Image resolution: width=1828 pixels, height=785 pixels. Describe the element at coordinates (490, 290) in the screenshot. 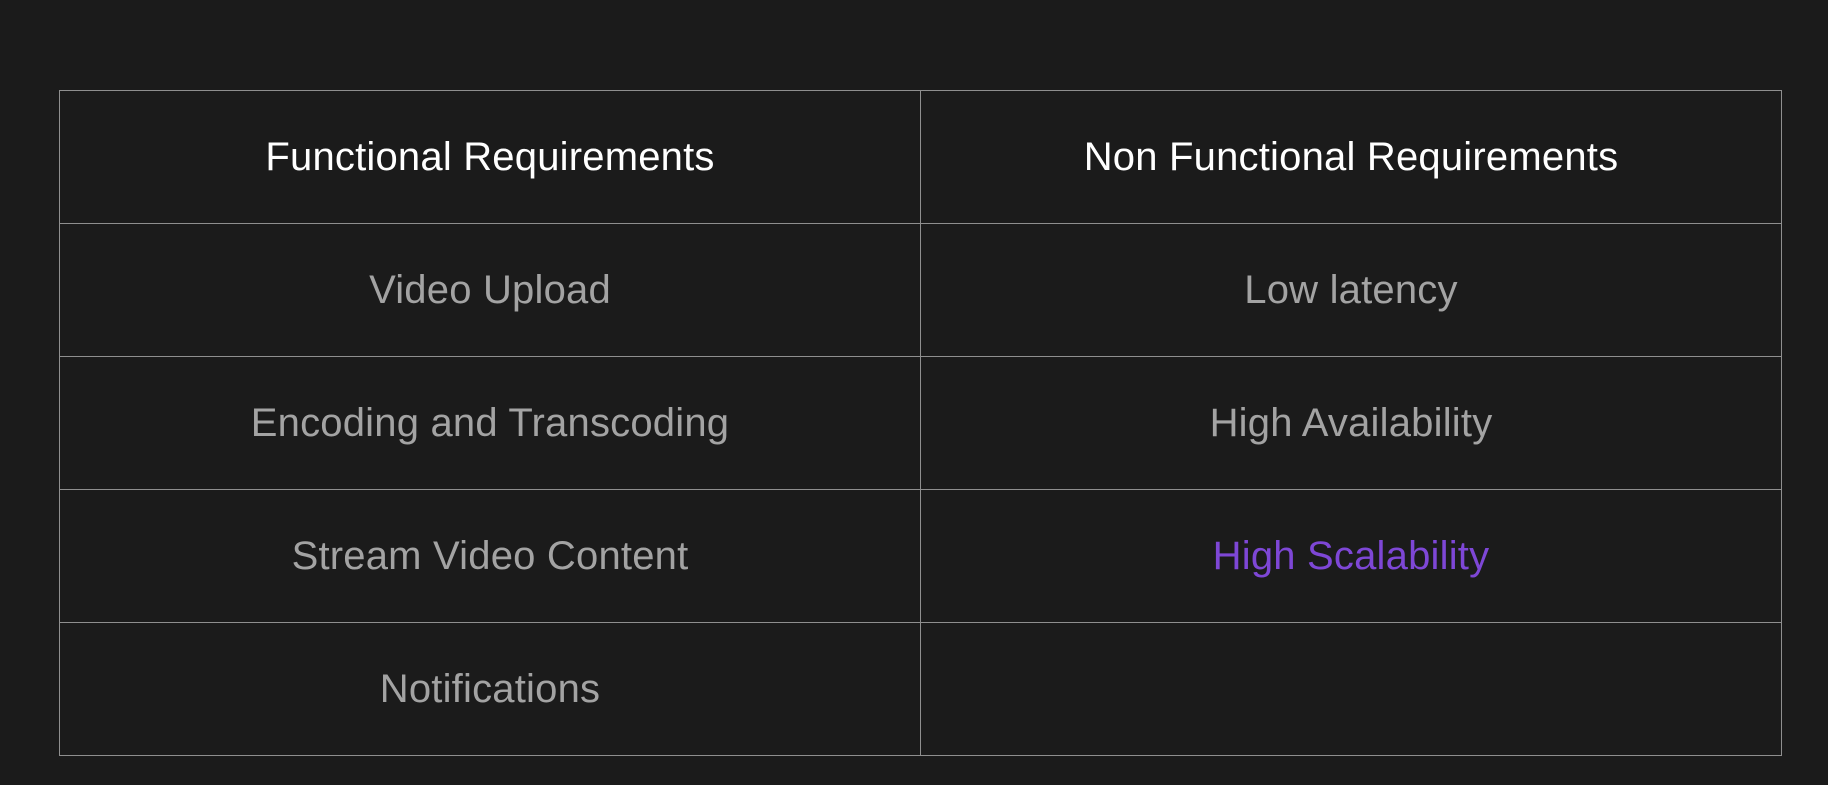

I see `table-cell: Video Upload` at that location.